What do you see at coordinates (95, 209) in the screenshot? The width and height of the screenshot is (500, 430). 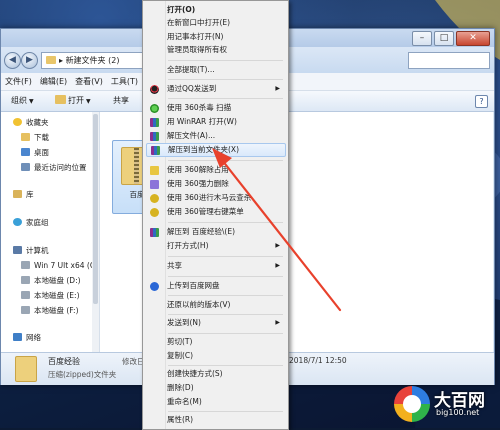 I see `scroll-thumb` at bounding box center [95, 209].